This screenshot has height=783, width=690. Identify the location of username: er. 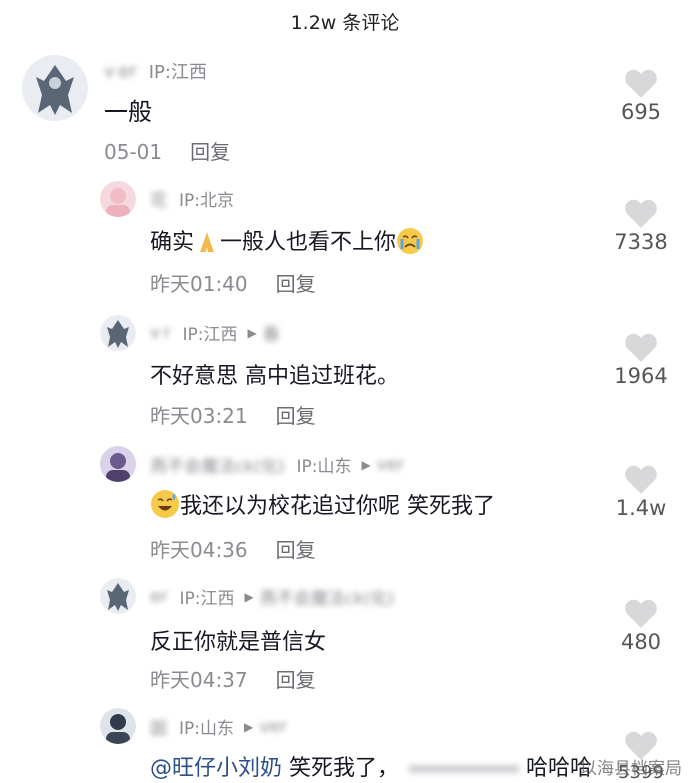
(158, 597).